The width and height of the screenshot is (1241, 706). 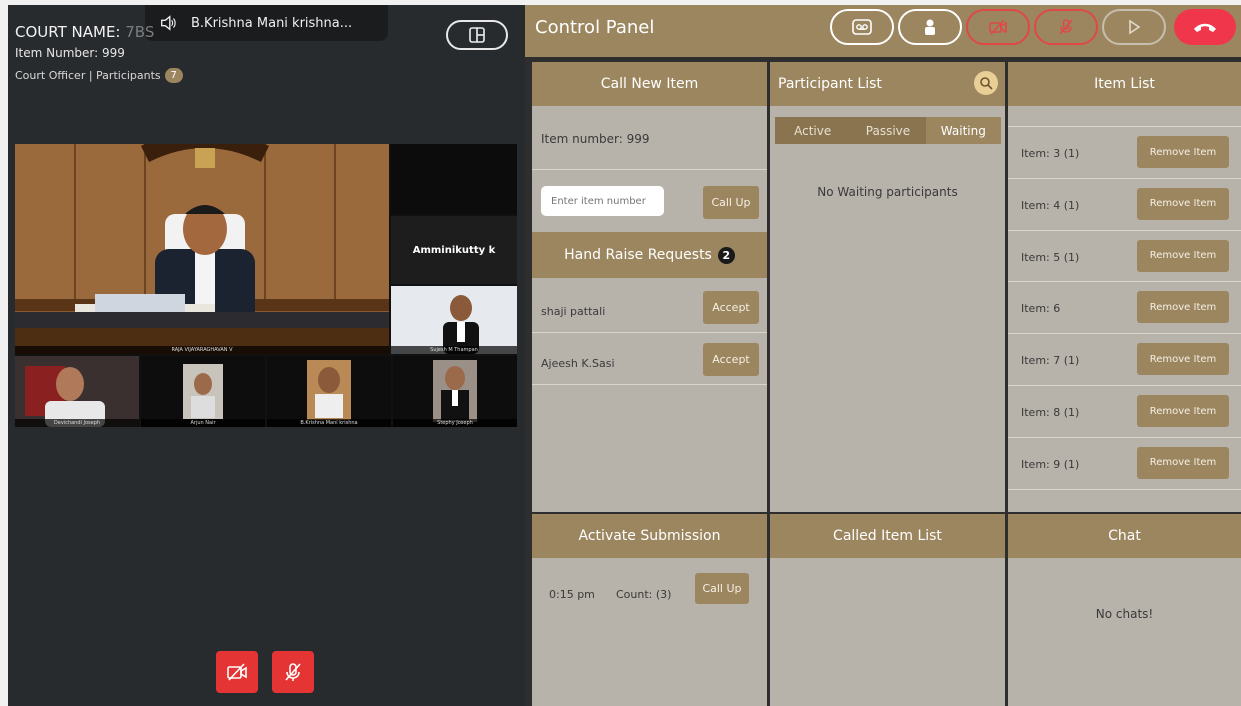 What do you see at coordinates (1050, 412) in the screenshot?
I see `item-label: Item: 8 (1)` at bounding box center [1050, 412].